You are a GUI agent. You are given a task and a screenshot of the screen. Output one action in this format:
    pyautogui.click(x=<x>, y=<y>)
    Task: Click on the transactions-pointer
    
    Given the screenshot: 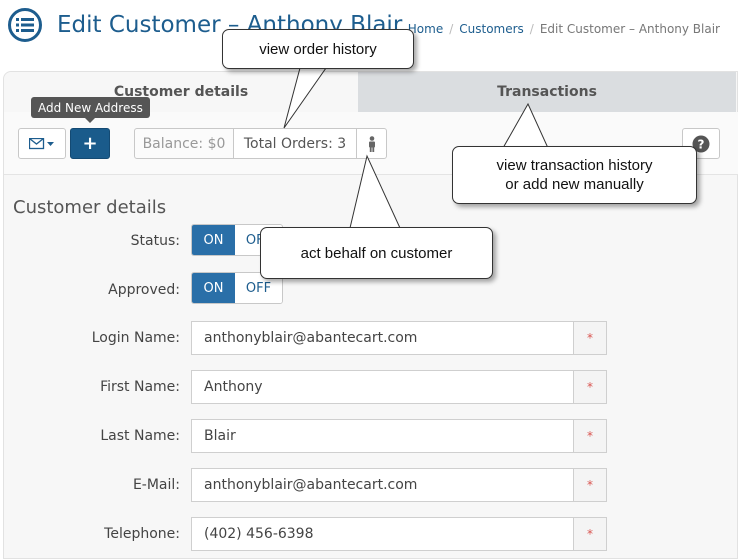 What is the action you would take?
    pyautogui.click(x=525, y=125)
    